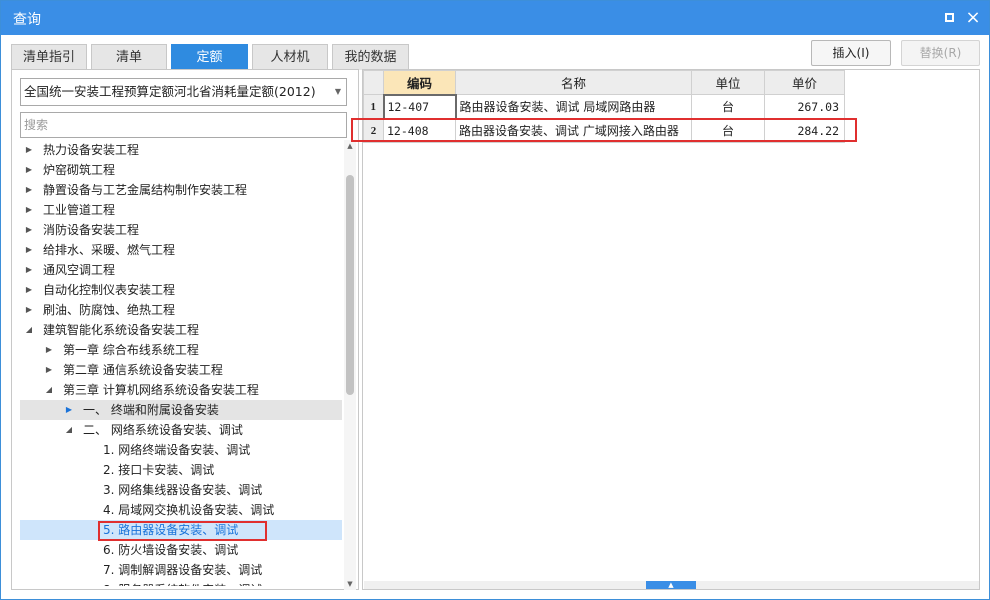  I want to click on quota-library-select: 全国统一安装工程预算定额河北省消耗量定额(2012) ▼, so click(183, 92).